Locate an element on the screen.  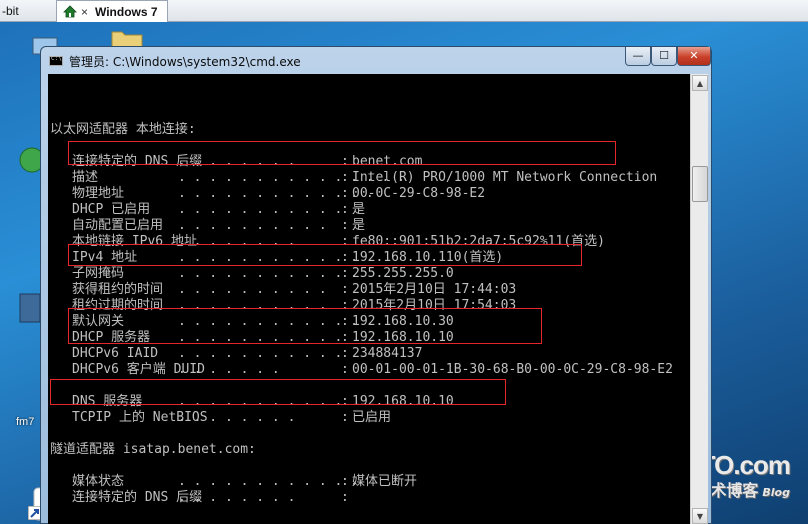
maximize-button: ☐ is located at coordinates (664, 56).